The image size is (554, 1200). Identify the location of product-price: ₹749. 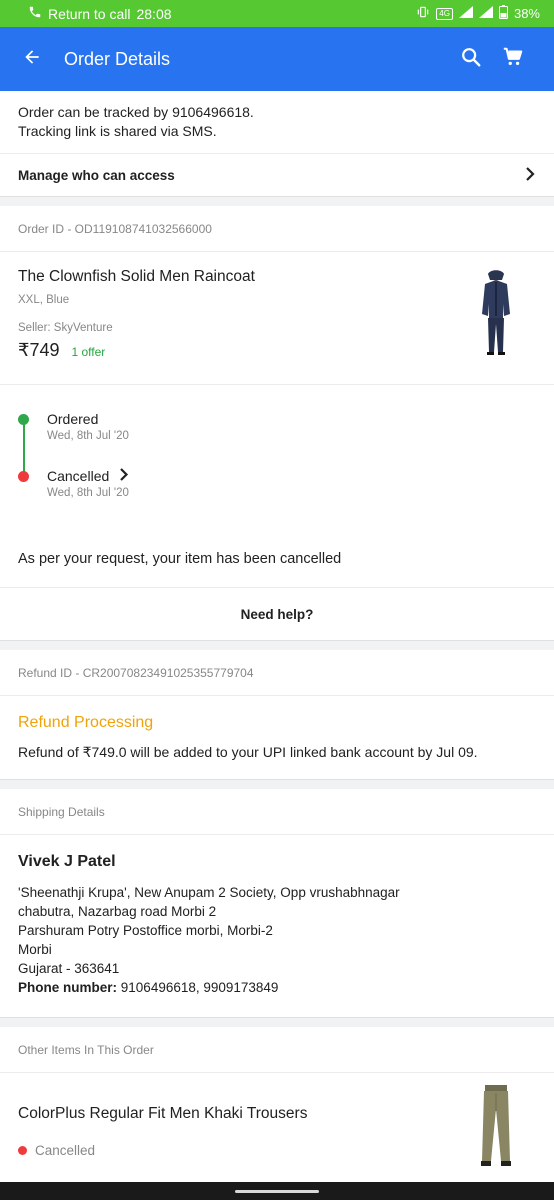
(39, 350).